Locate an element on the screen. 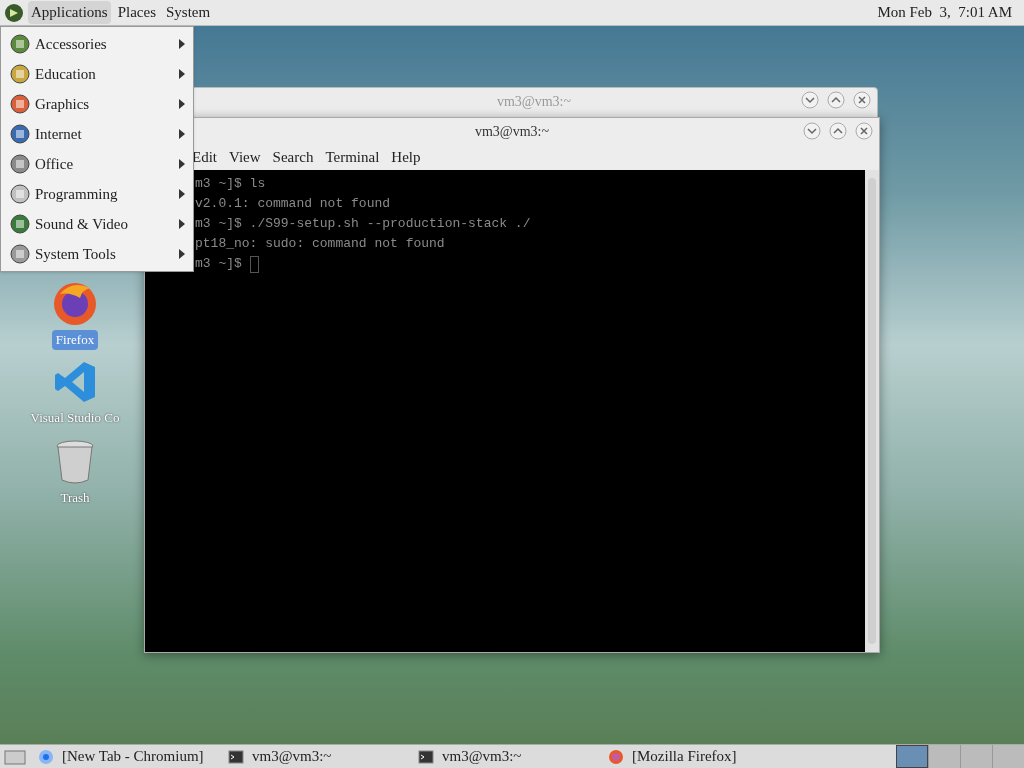 This screenshot has width=1024, height=768. menu-item: Graphics is located at coordinates (97, 104).